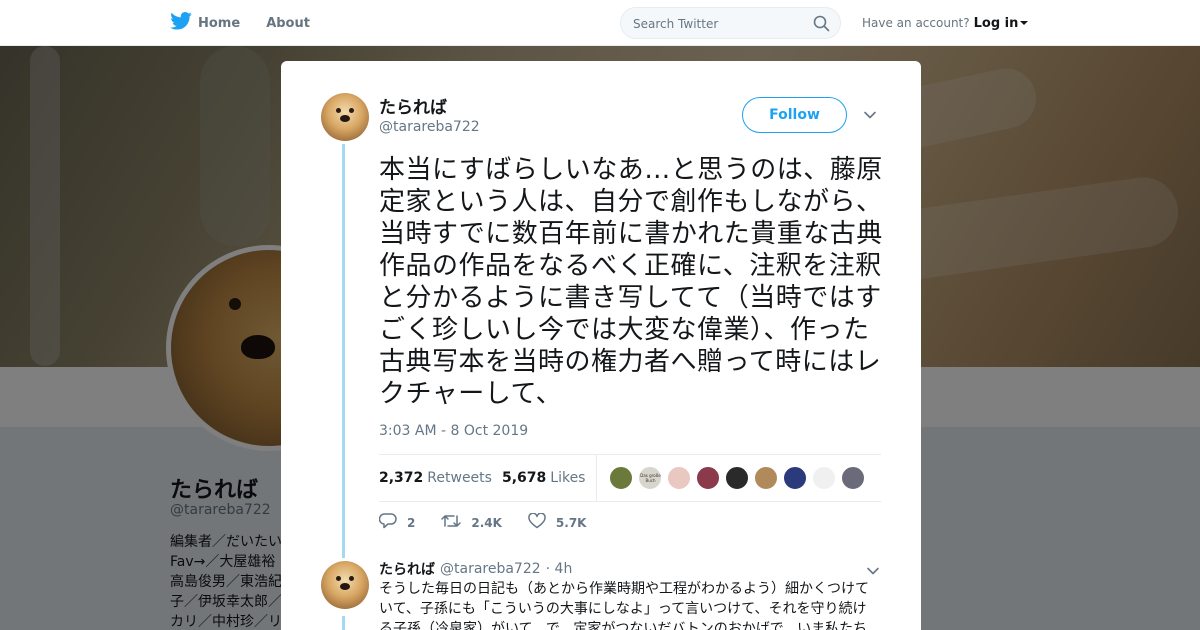 The image size is (1200, 630). Describe the element at coordinates (181, 23) in the screenshot. I see `twitter-bird-icon` at that location.